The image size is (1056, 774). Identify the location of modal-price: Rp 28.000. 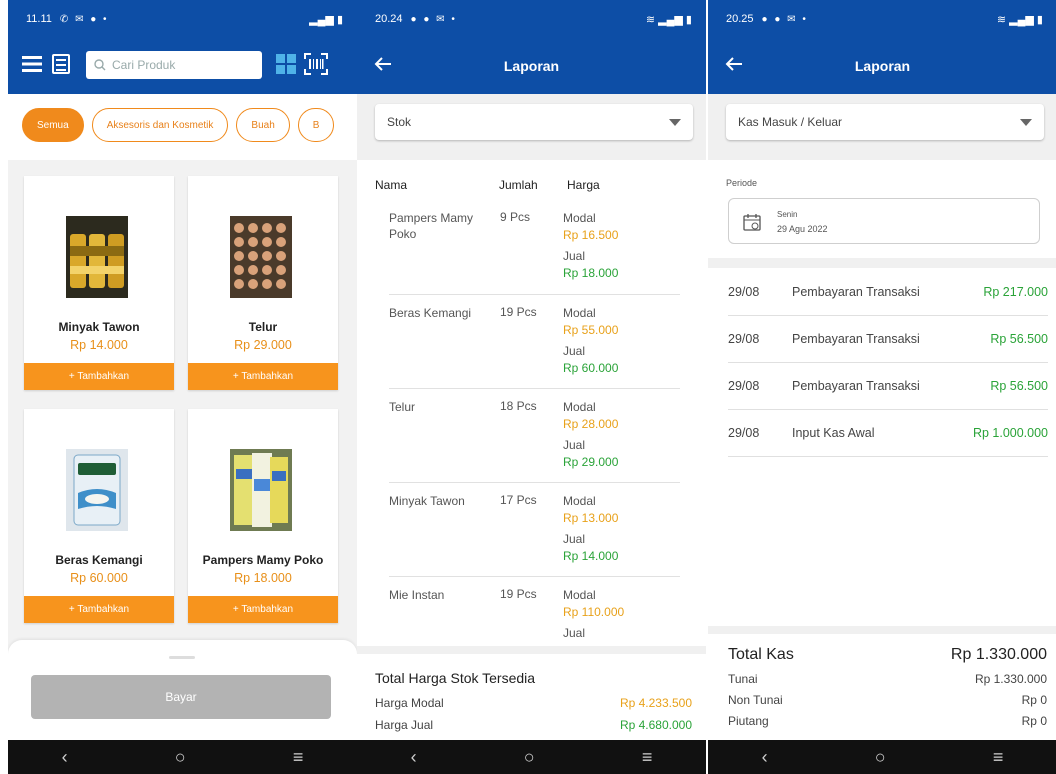
(591, 424).